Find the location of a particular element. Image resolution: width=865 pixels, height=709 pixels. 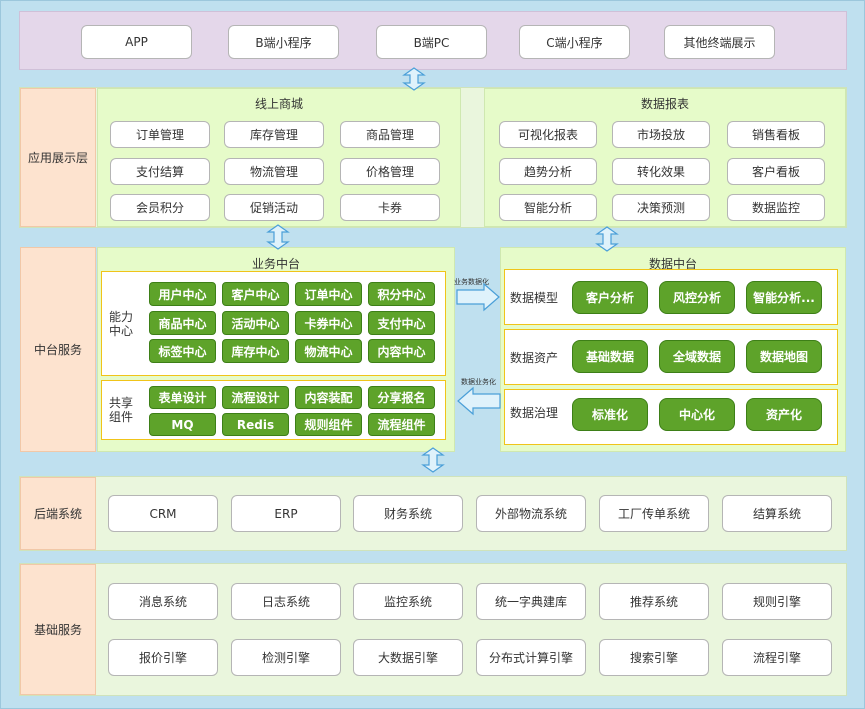

online-mall-title: 线上商城 is located at coordinates (278, 104).